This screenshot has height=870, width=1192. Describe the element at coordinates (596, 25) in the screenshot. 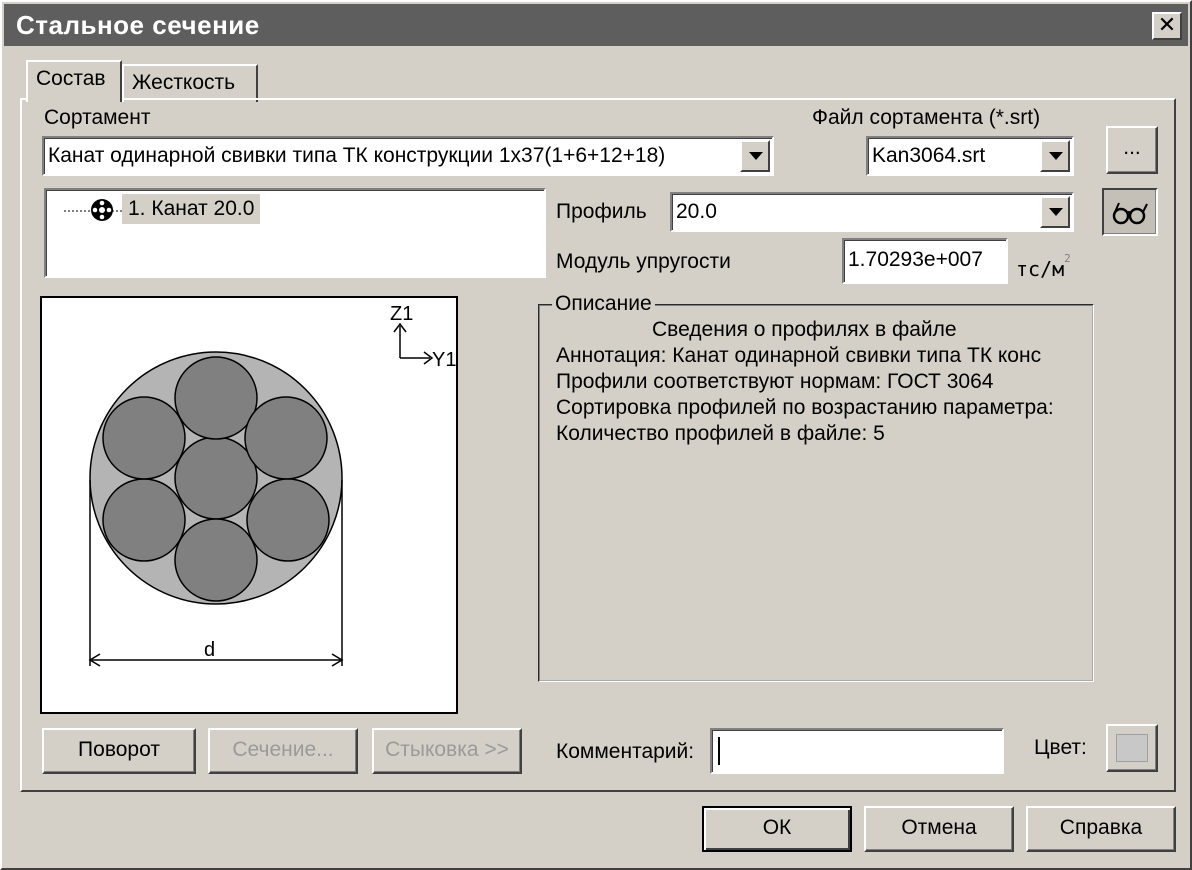

I see `title-bar: Стальное сечение ✕` at that location.